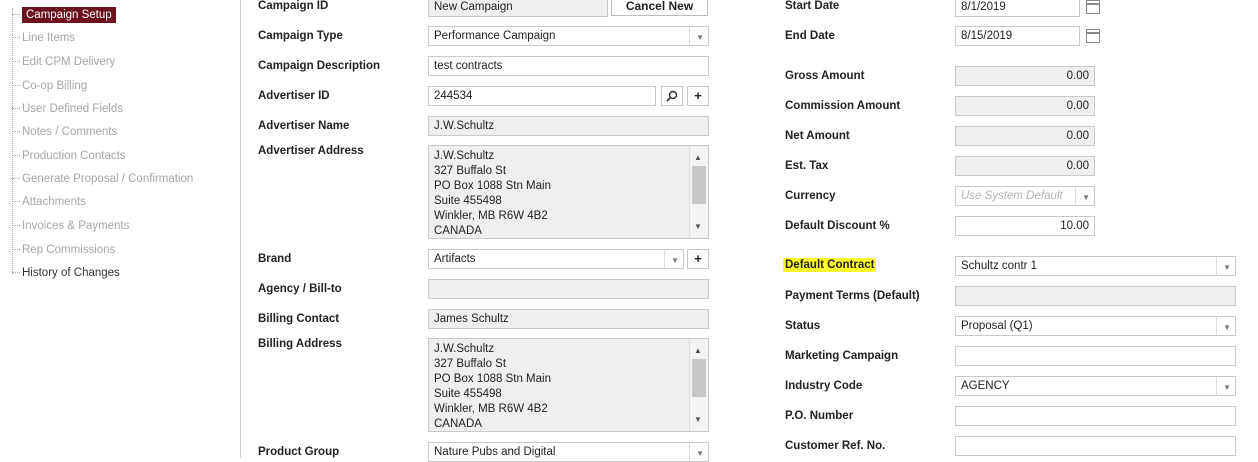 This screenshot has width=1258, height=462. What do you see at coordinates (985, 386) in the screenshot?
I see `industry-code-value: AGENCY` at bounding box center [985, 386].